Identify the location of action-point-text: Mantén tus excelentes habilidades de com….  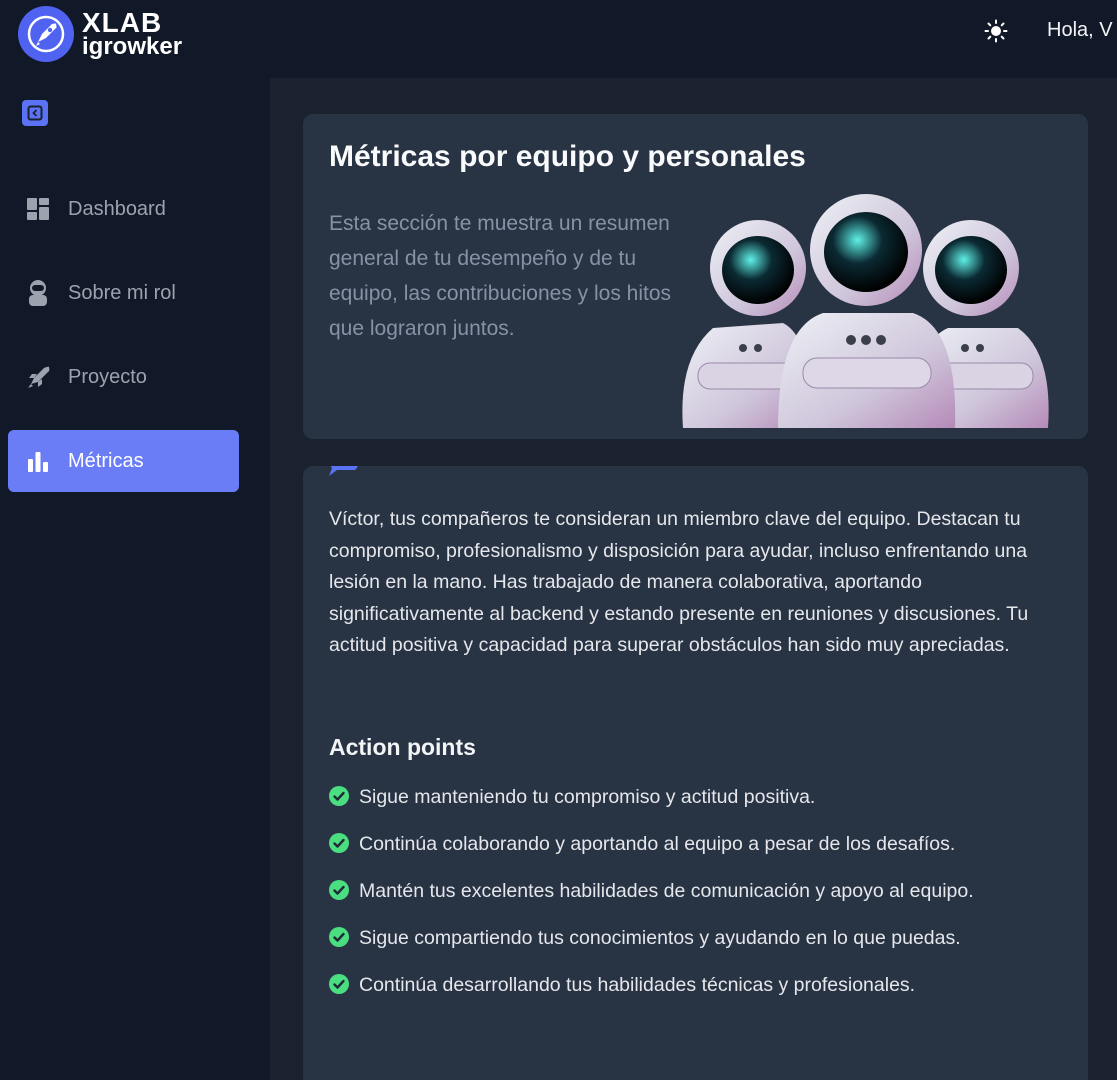
(666, 891).